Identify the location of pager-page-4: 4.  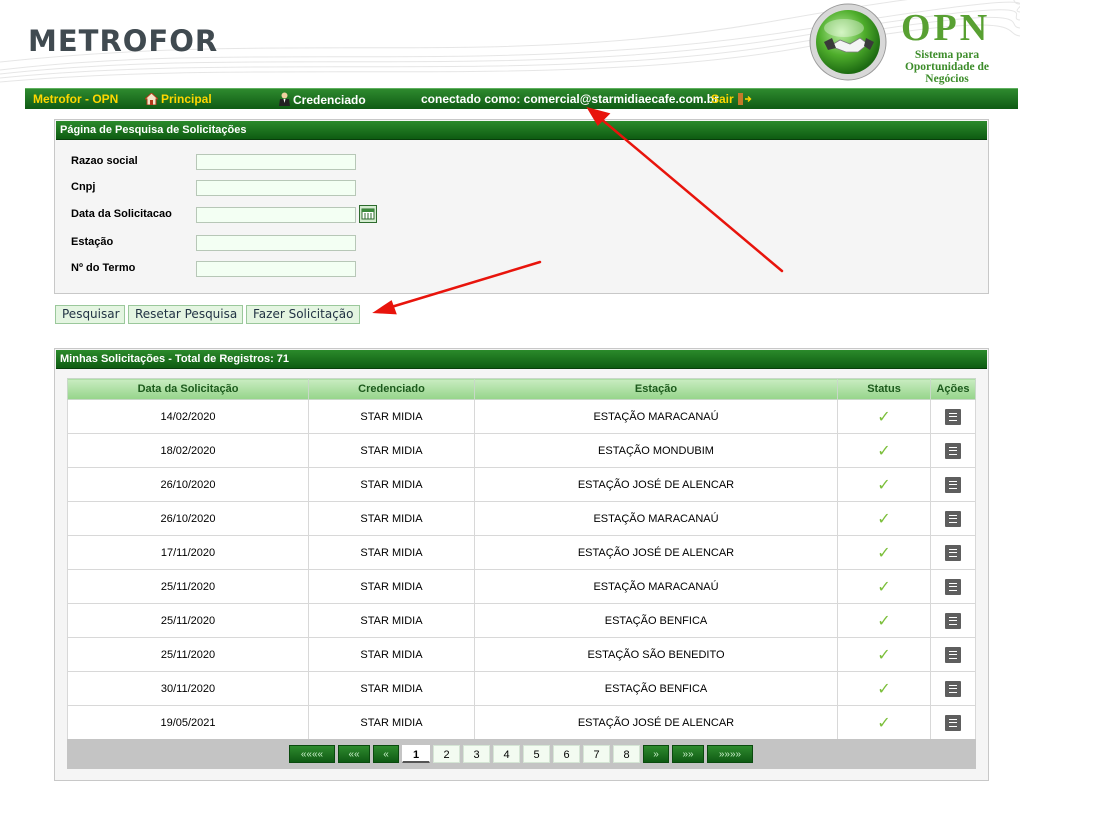
(506, 754).